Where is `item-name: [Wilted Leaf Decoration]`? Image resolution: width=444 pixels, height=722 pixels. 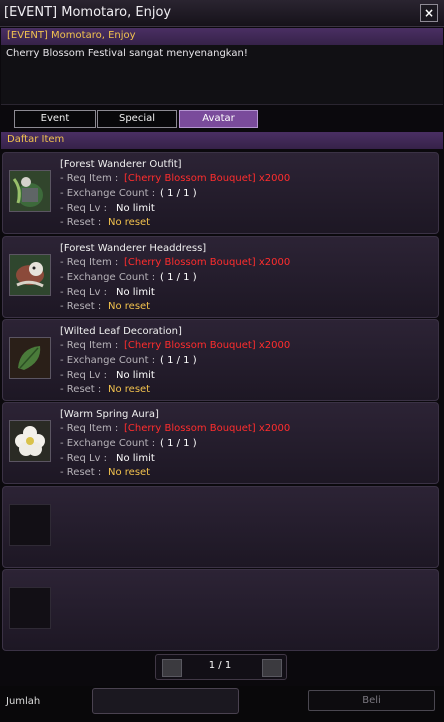
item-name: [Wilted Leaf Decoration] is located at coordinates (121, 331).